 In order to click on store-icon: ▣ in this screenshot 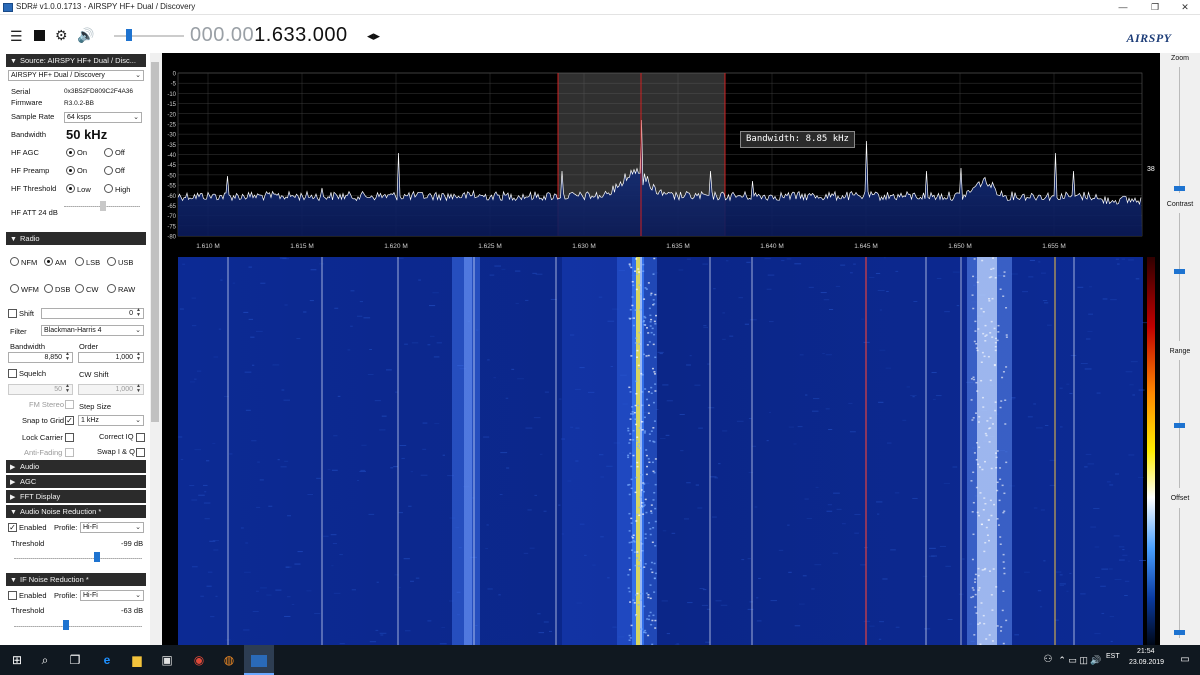, I will do `click(167, 660)`.